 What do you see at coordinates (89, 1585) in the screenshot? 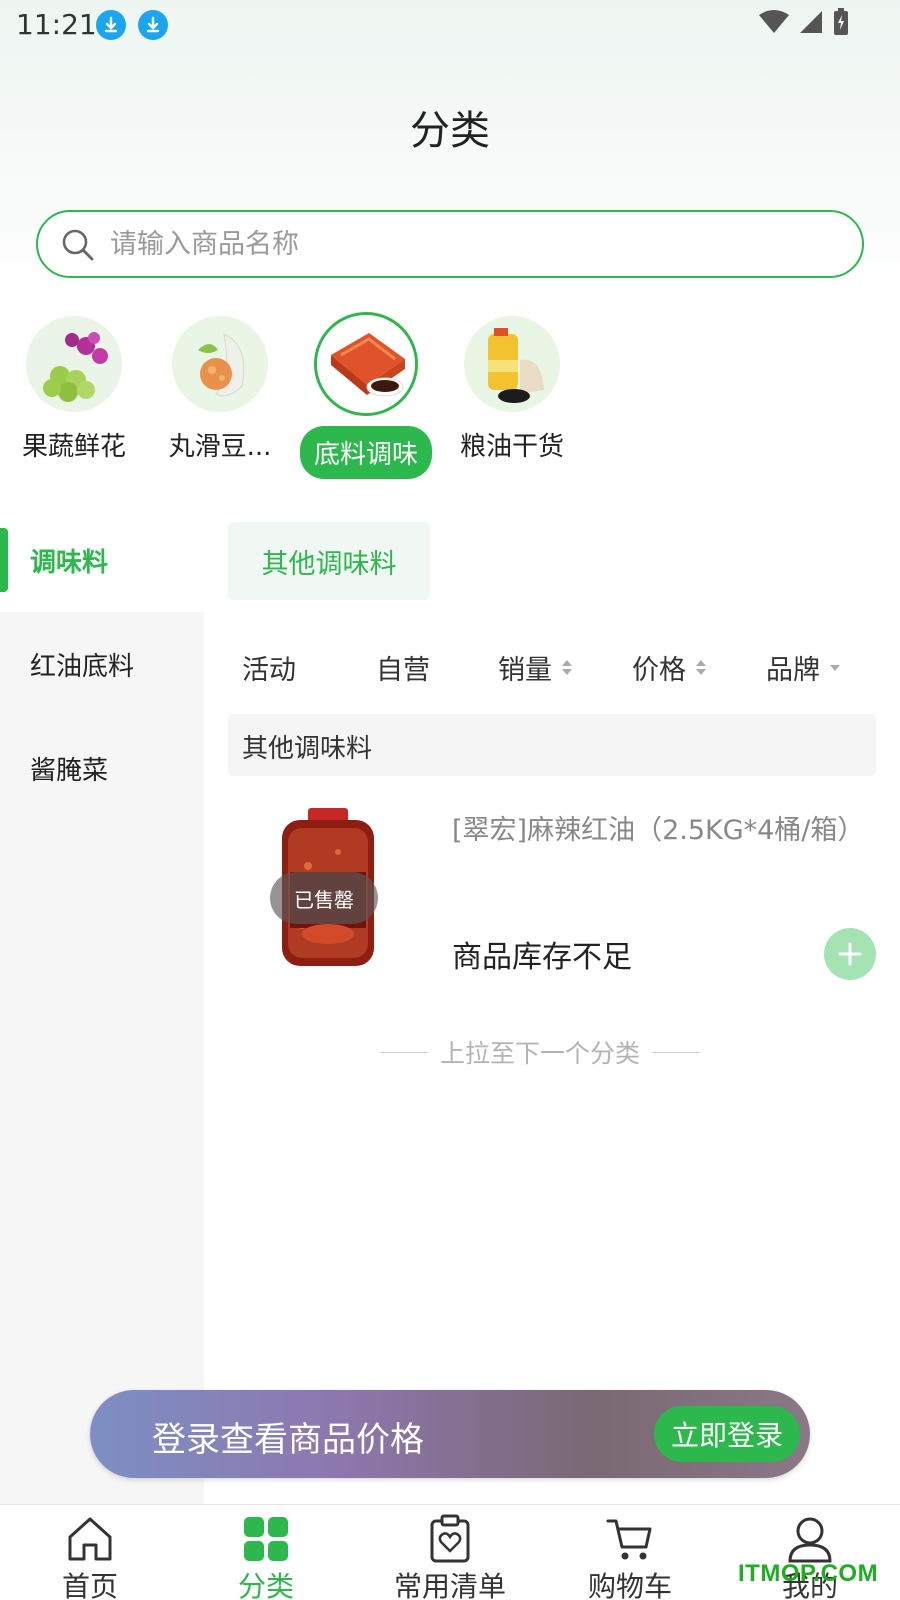
I see `nav-label: 首页` at bounding box center [89, 1585].